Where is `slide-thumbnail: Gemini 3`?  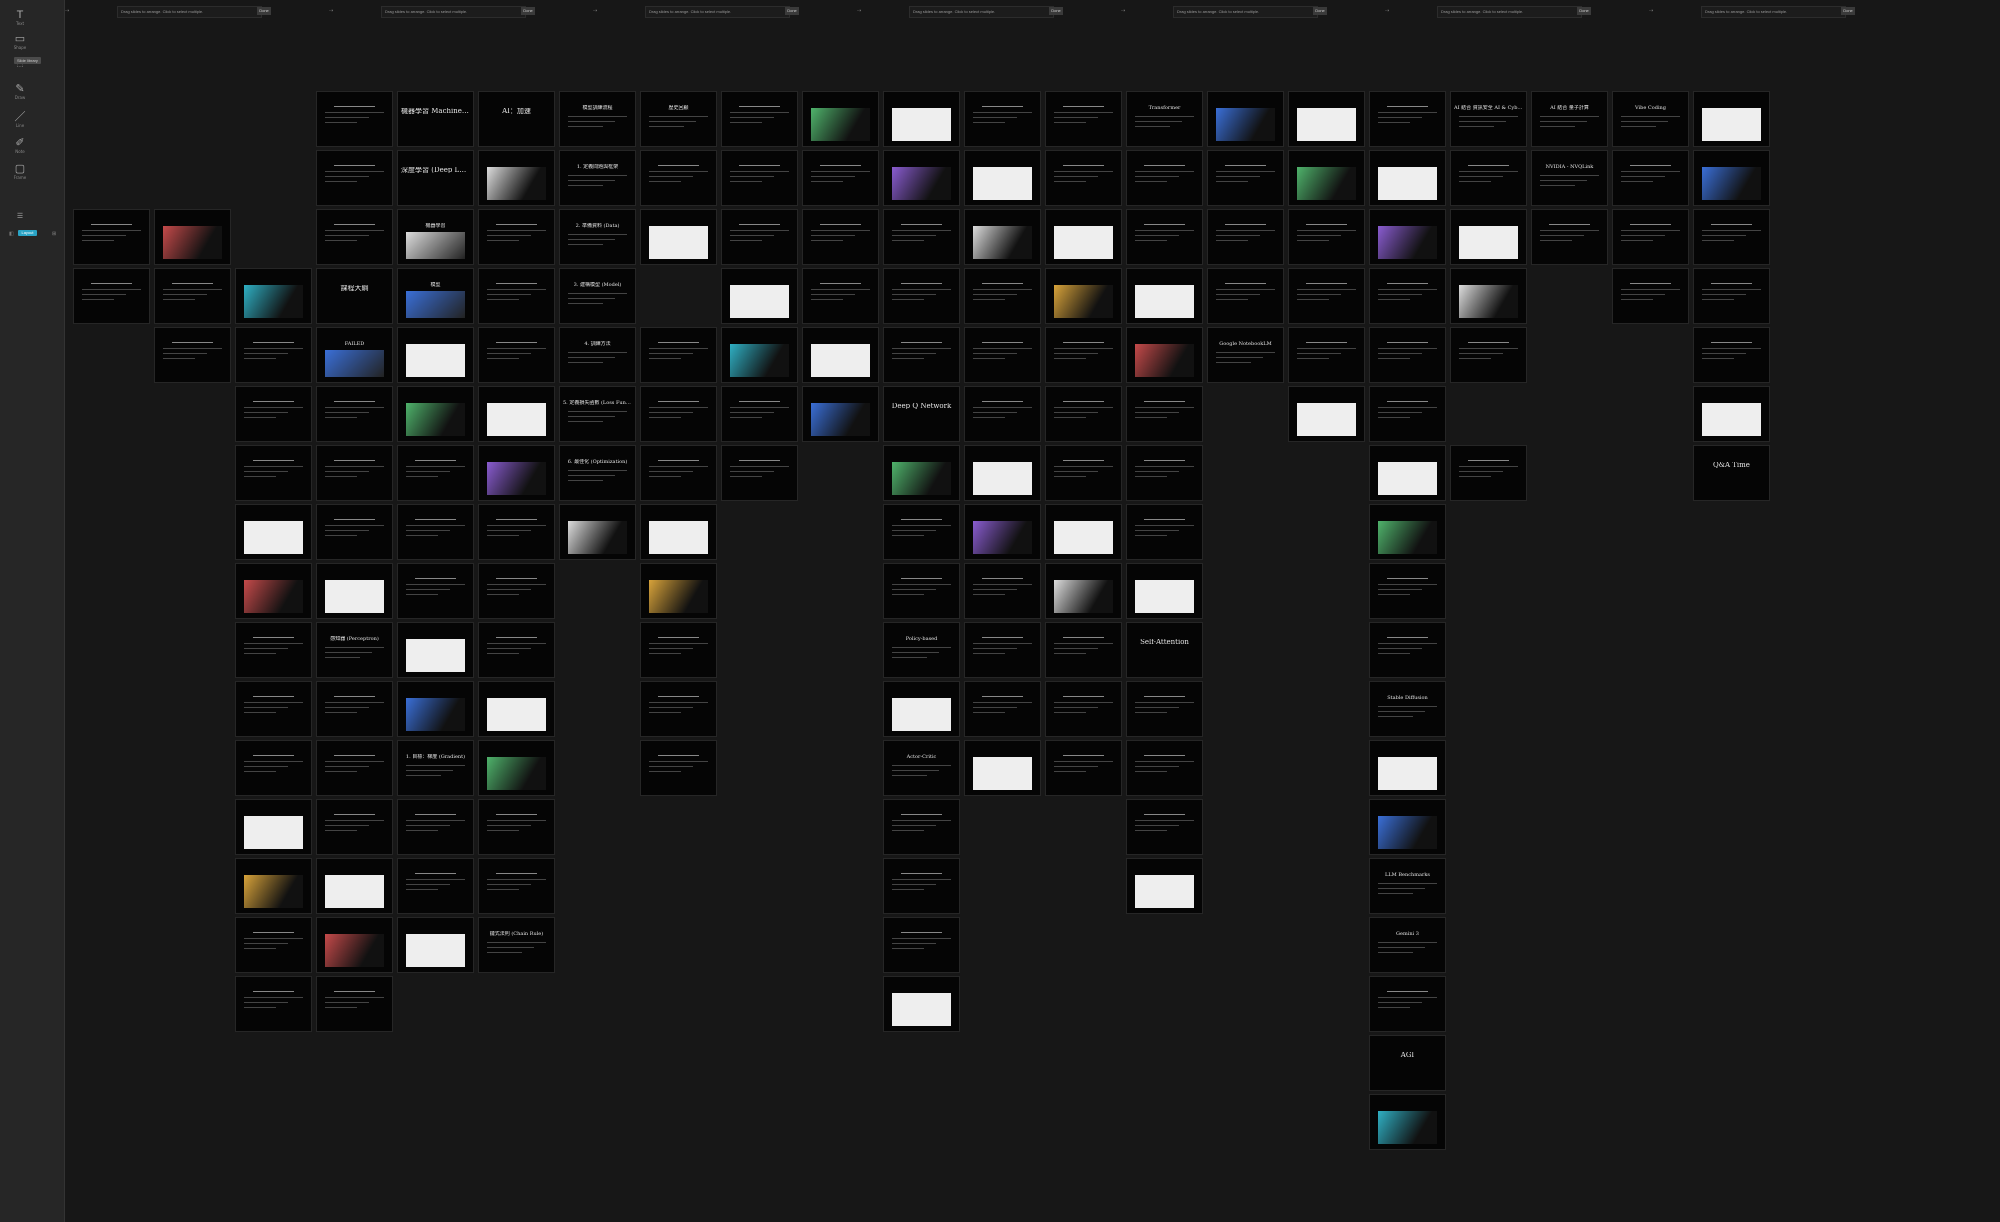
slide-thumbnail: Gemini 3 is located at coordinates (1407, 945).